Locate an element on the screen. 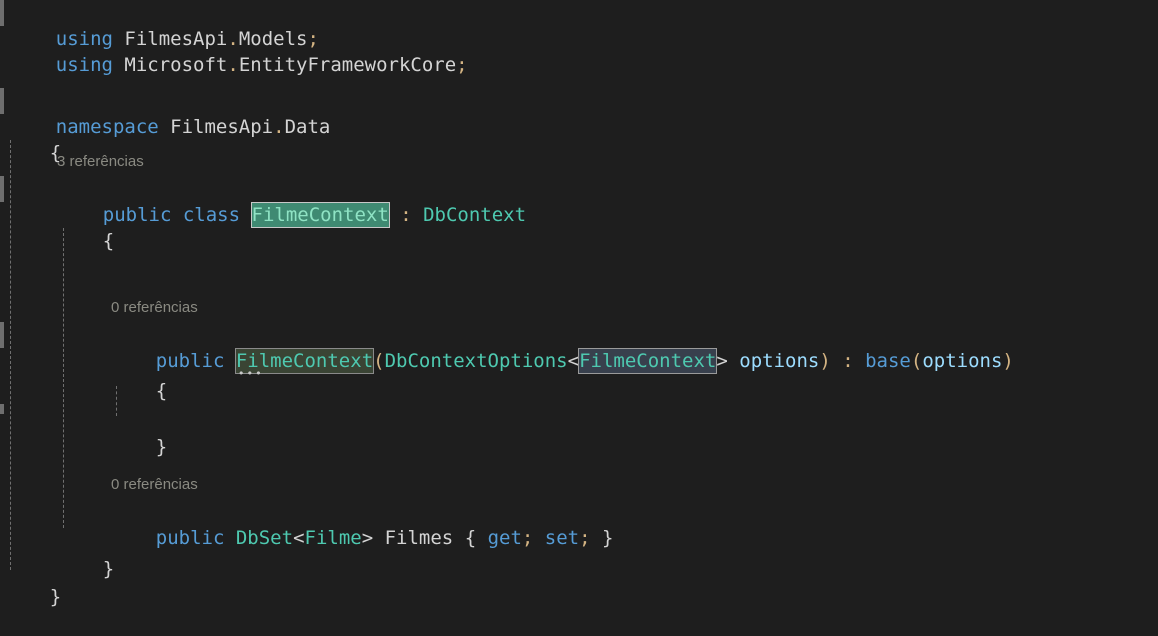 This screenshot has width=1158, height=636. code-line-5: { is located at coordinates (579, 139).